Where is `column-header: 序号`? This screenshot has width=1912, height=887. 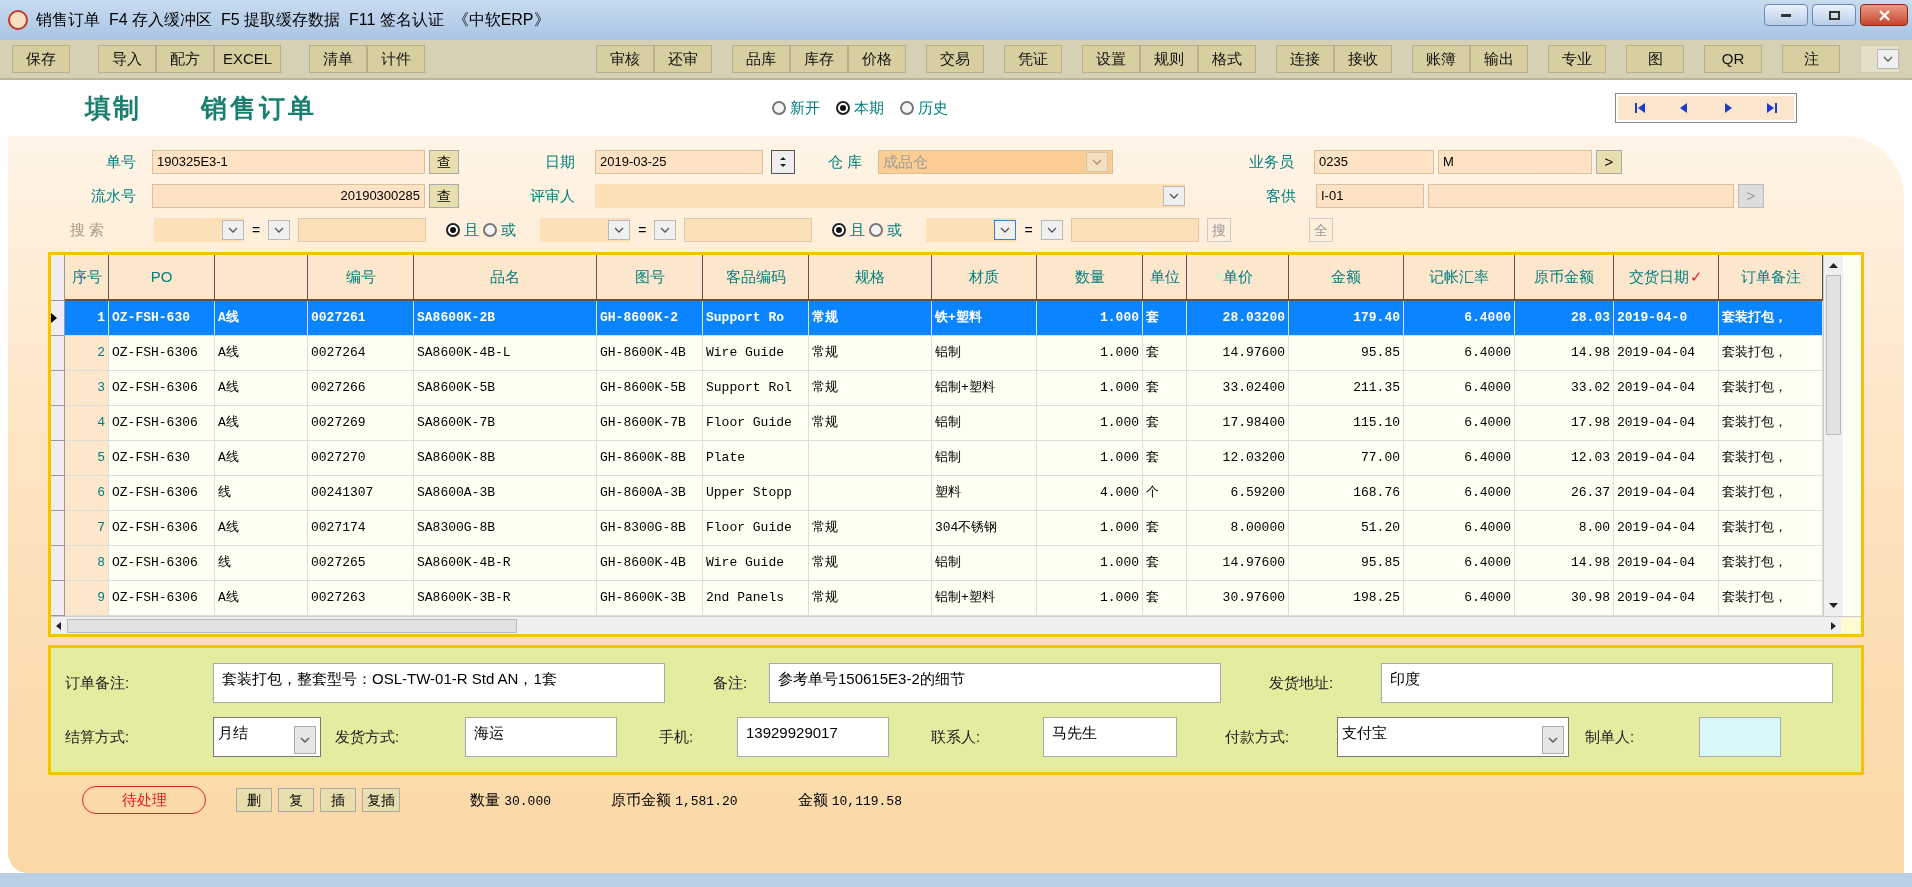
column-header: 序号 is located at coordinates (87, 278).